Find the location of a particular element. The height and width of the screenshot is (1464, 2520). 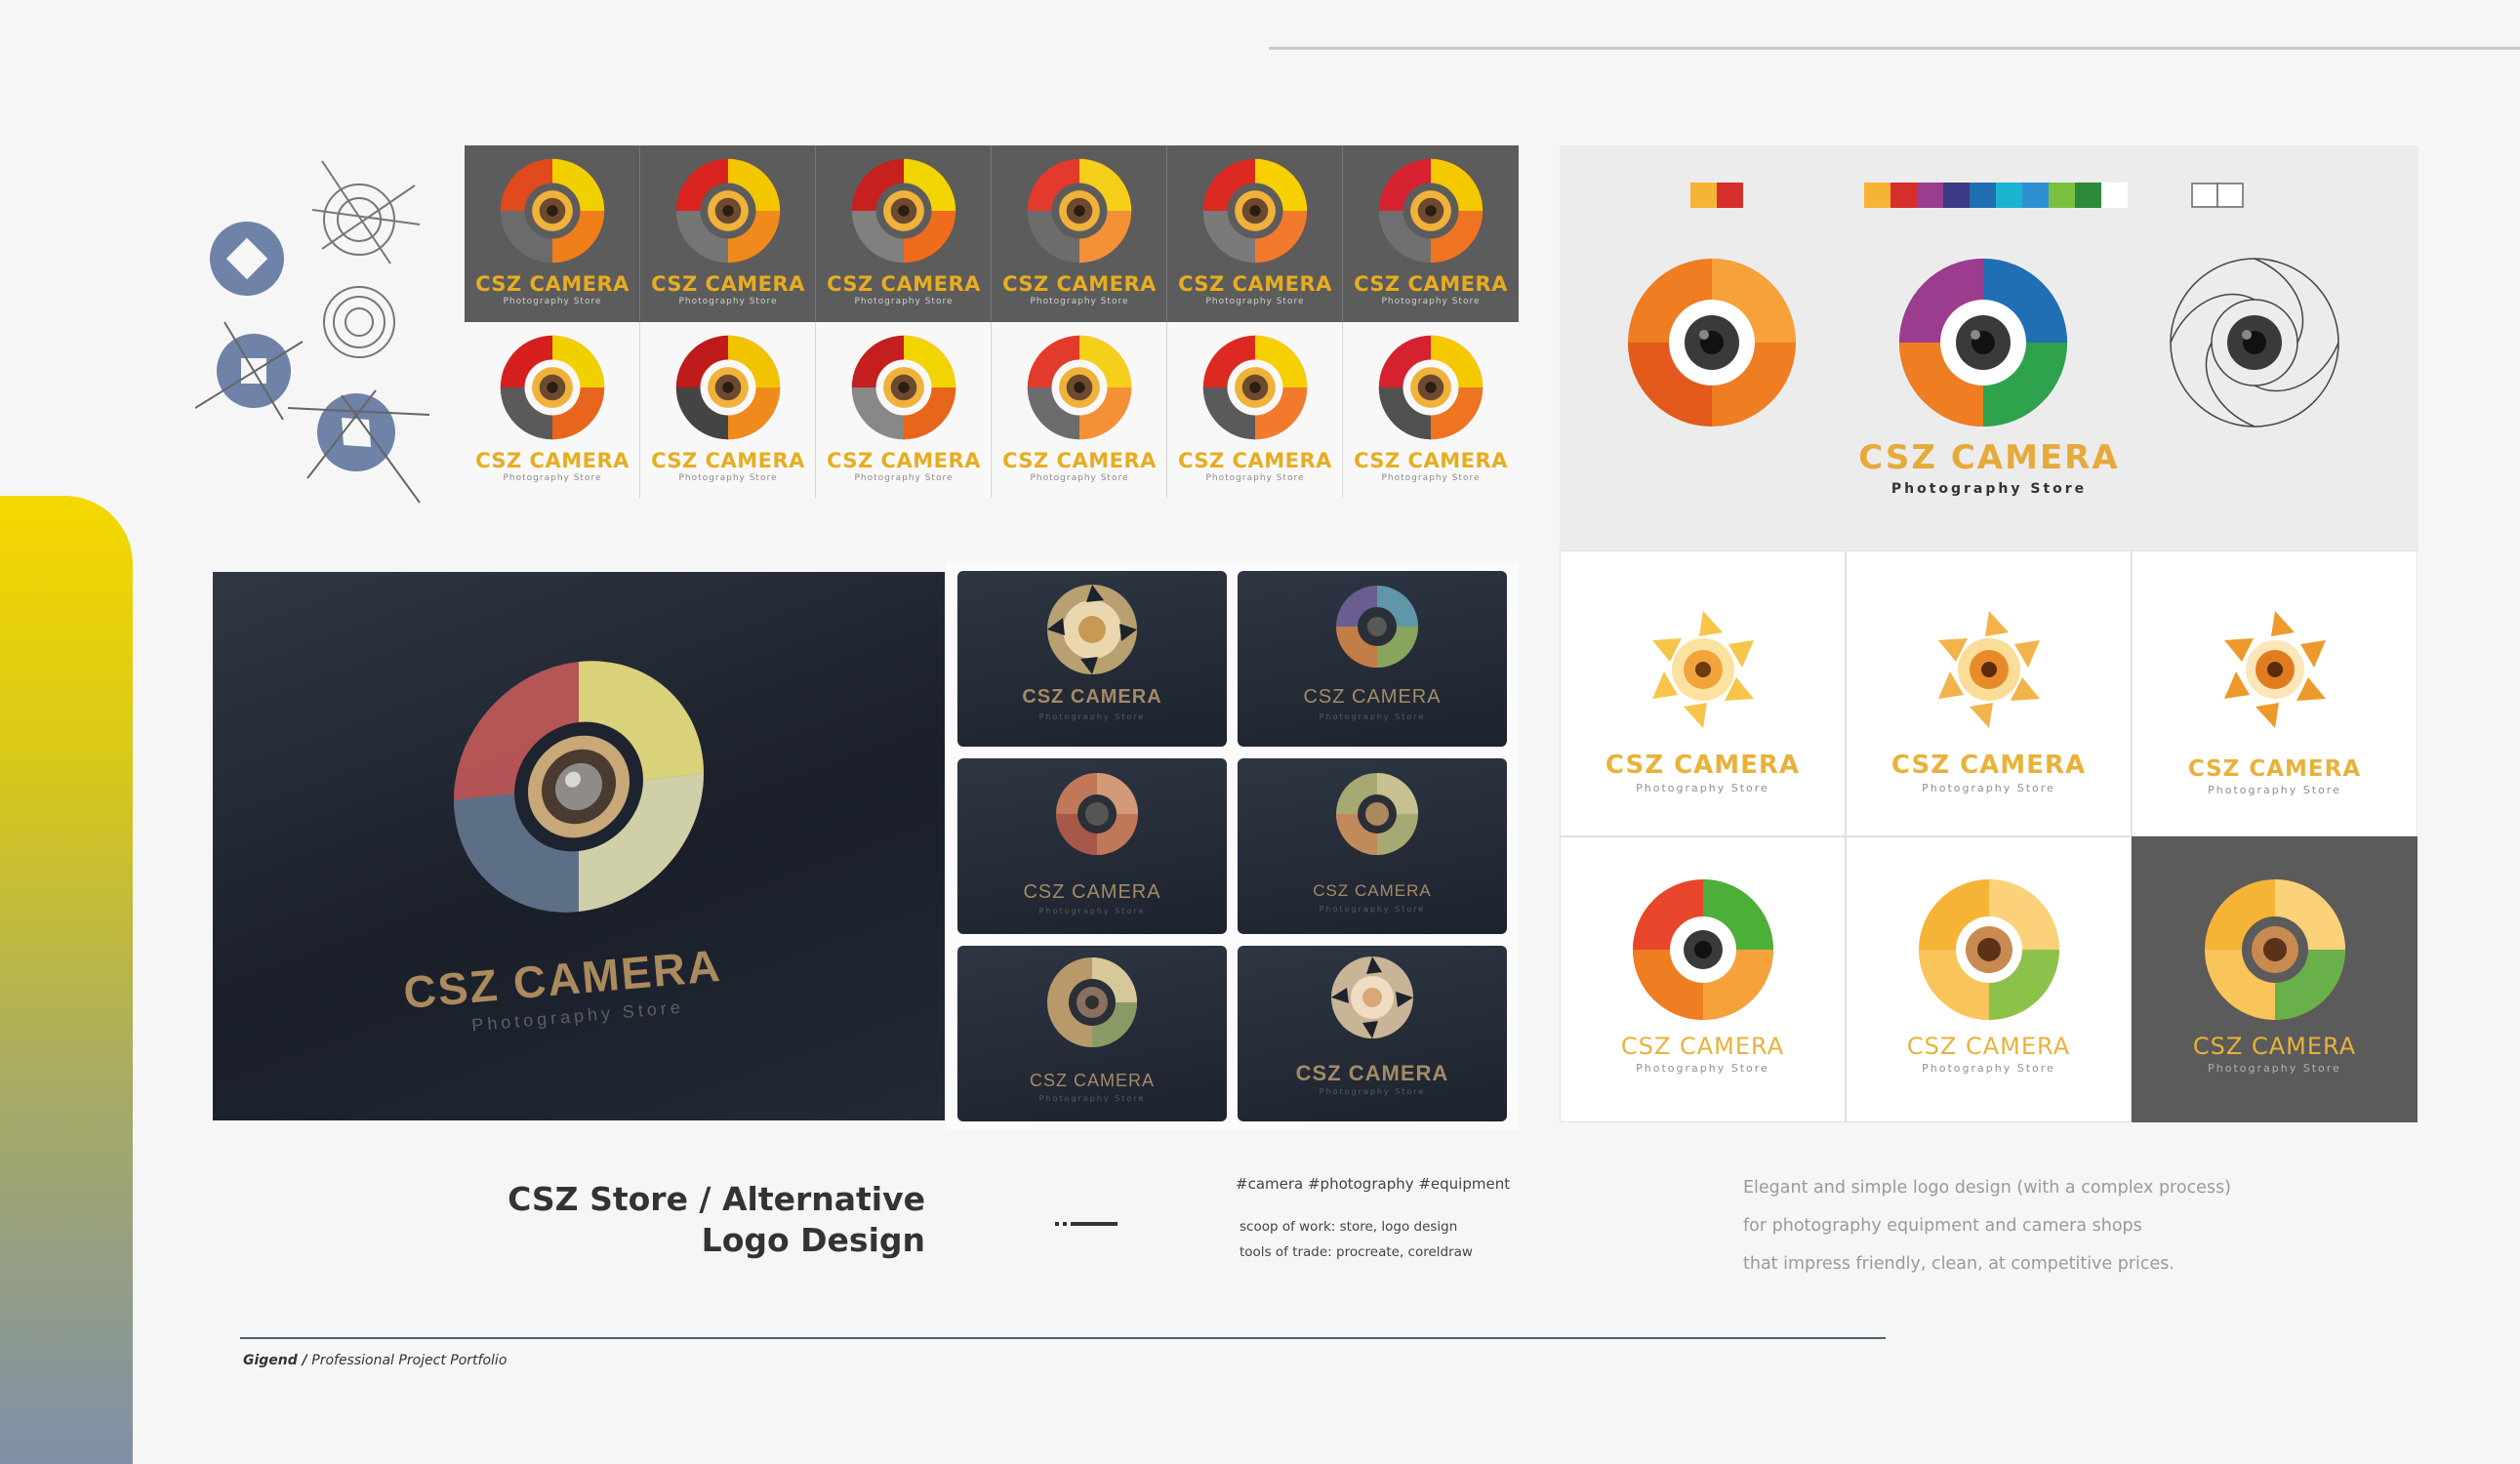

alt-logo-6-dark: CSZ CAMERA Photography Store is located at coordinates (2275, 979).